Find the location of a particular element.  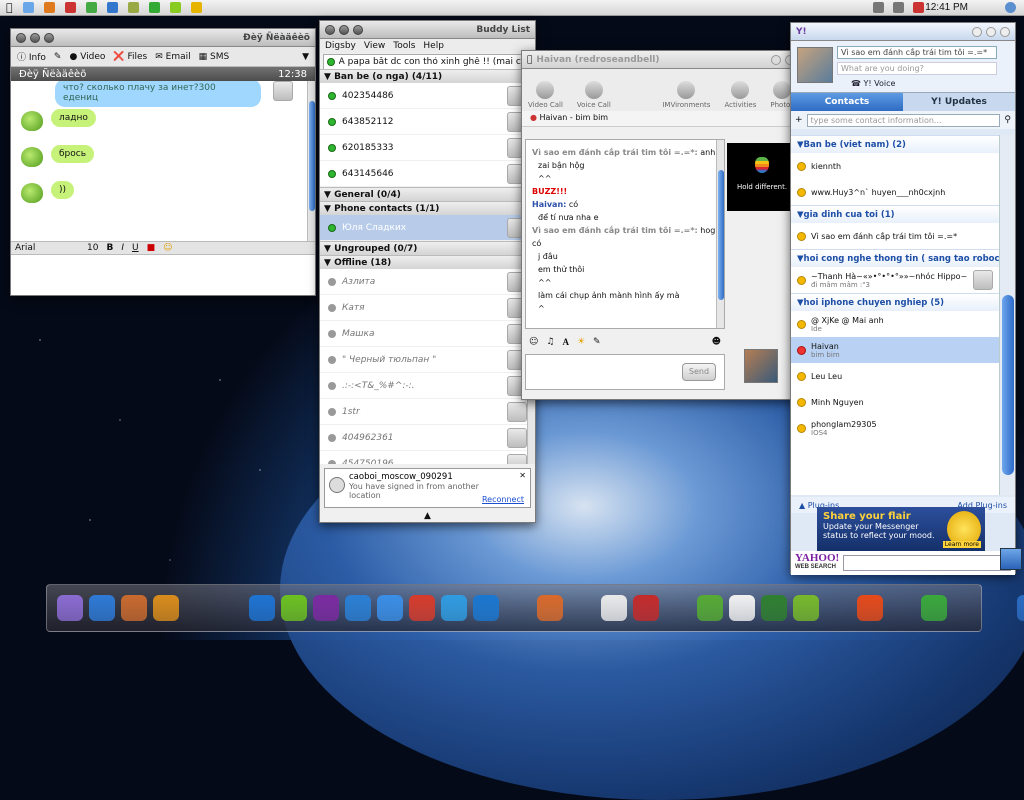

emoticon-icon: ☺ is located at coordinates (533, 342).